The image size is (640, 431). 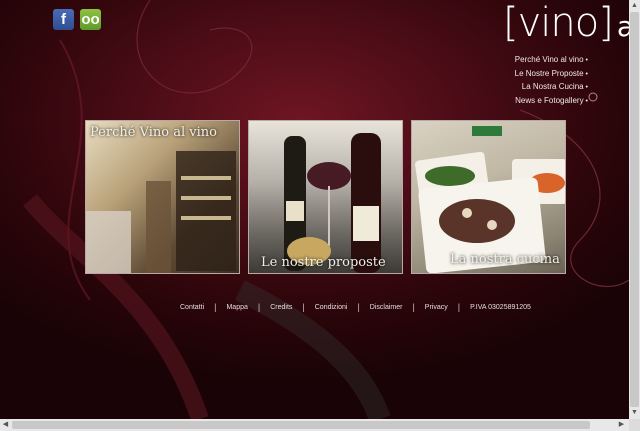 I want to click on tile-proposte: Le nostre proposte, so click(x=325, y=197).